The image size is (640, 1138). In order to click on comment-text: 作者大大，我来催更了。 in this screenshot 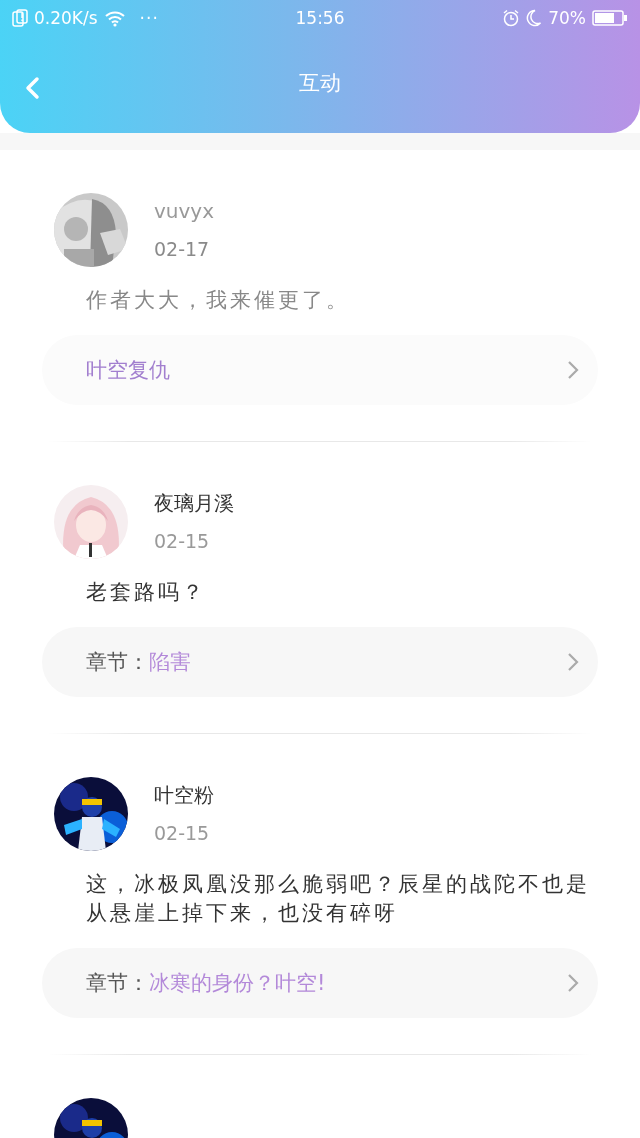, I will do `click(218, 300)`.